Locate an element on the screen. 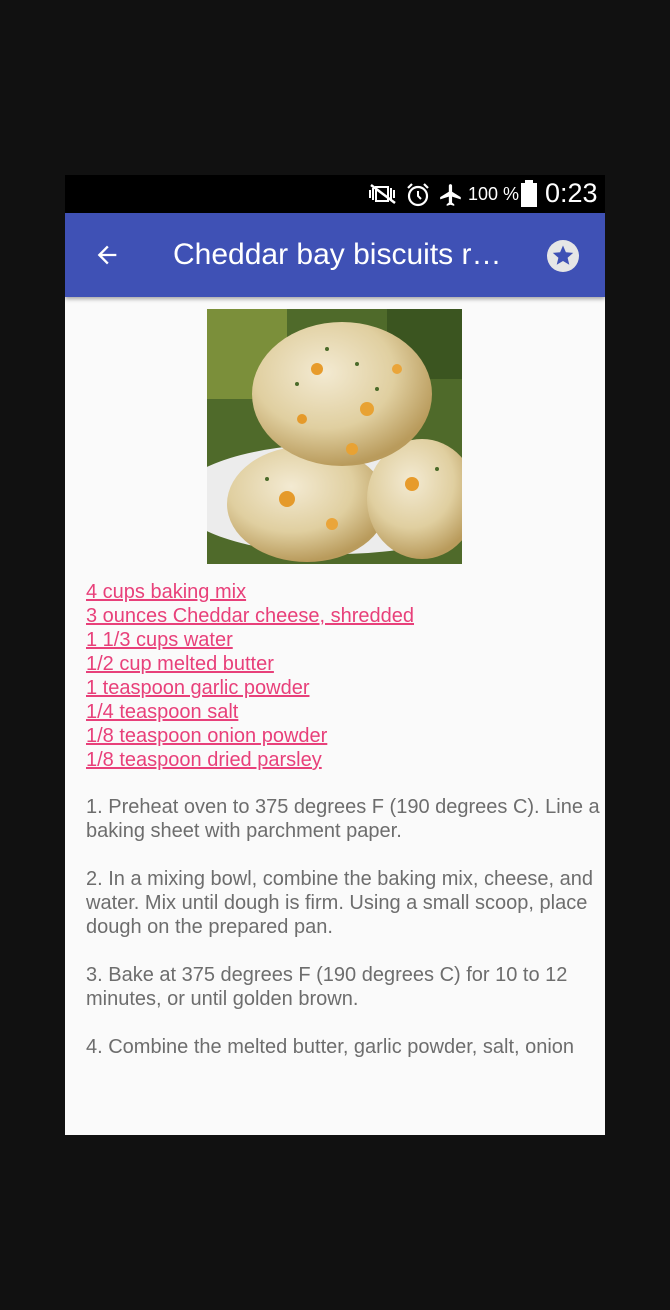 The height and width of the screenshot is (1310, 670). ingredient-item: 1/2 cup melted butter is located at coordinates (250, 664).